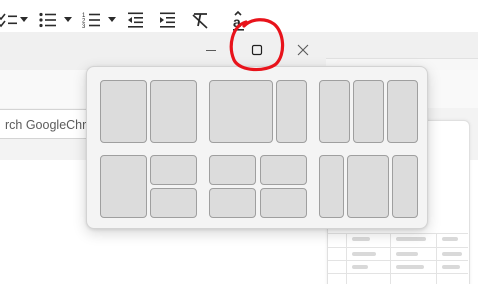 The width and height of the screenshot is (478, 284). I want to click on decrease-indent-icon, so click(136, 20).